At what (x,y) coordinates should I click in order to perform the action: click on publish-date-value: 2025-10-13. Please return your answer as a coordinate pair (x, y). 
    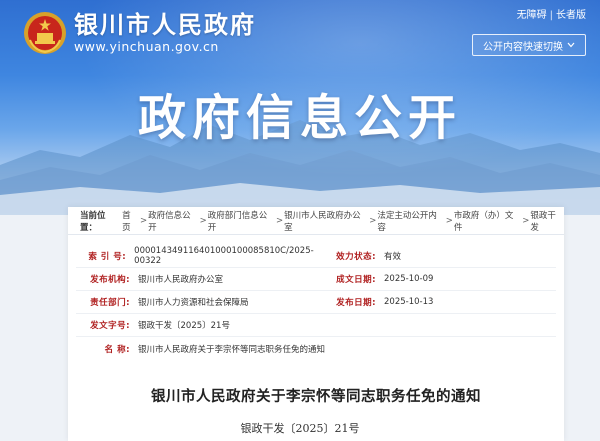
    Looking at the image, I should click on (409, 302).